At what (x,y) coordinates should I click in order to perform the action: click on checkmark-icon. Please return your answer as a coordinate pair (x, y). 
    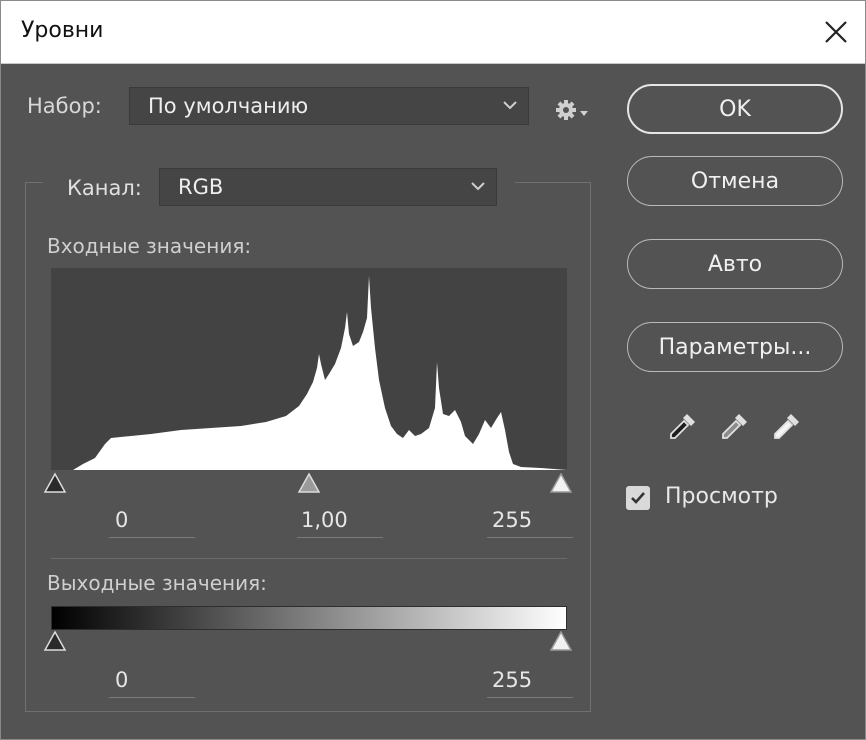
    Looking at the image, I should click on (638, 498).